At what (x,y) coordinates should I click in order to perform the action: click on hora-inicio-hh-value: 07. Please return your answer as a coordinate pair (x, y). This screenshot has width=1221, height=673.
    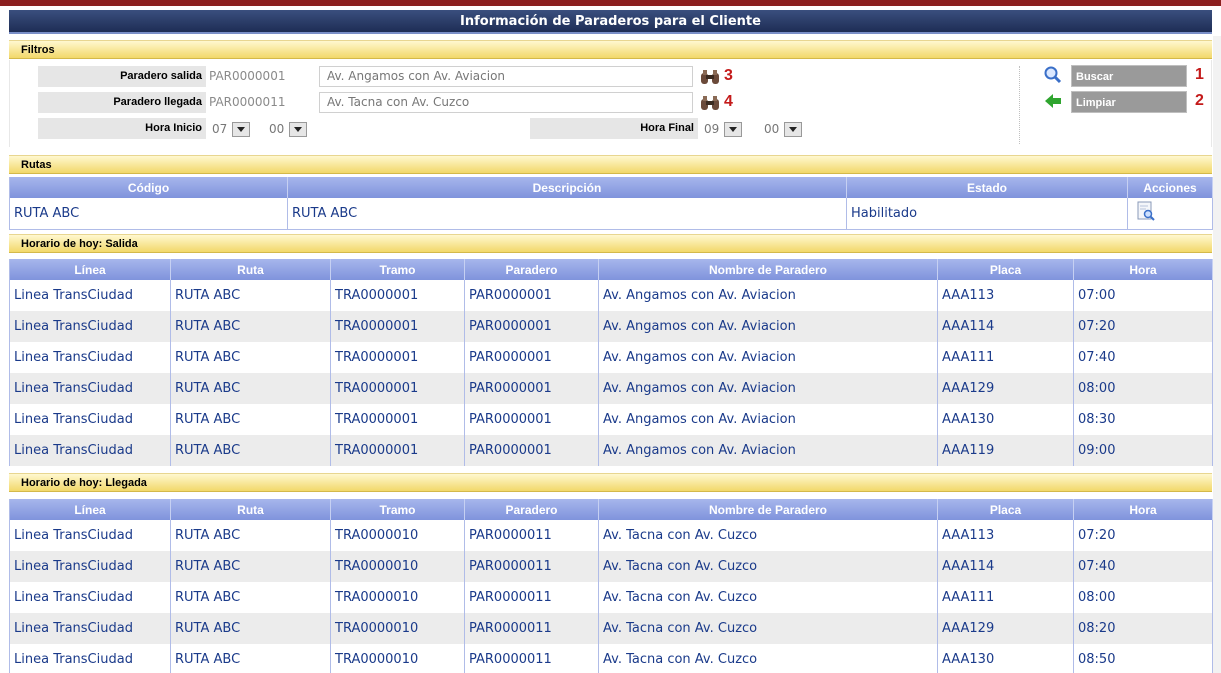
    Looking at the image, I should click on (220, 129).